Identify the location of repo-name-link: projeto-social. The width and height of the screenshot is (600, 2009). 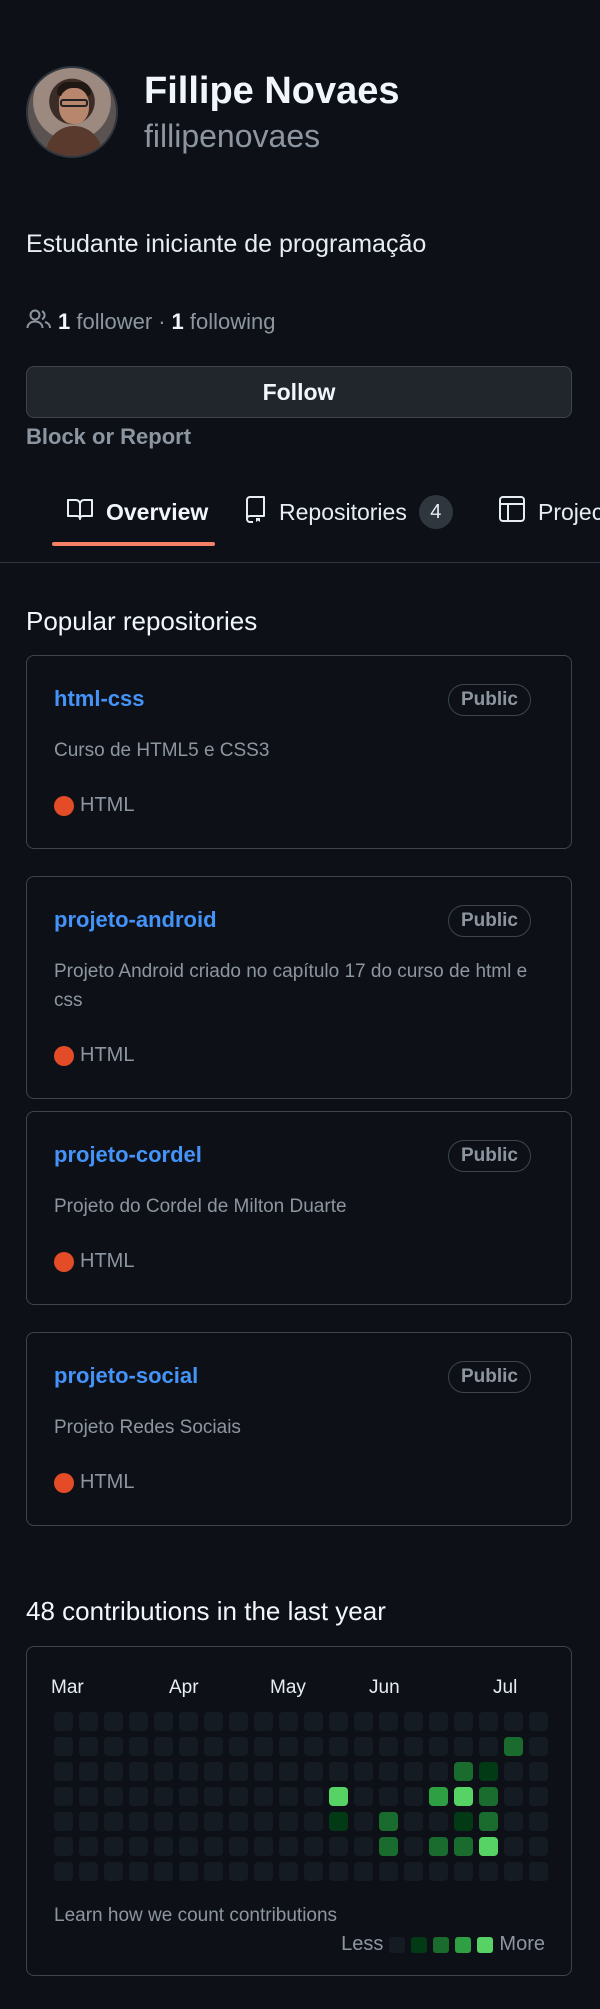
(126, 1376).